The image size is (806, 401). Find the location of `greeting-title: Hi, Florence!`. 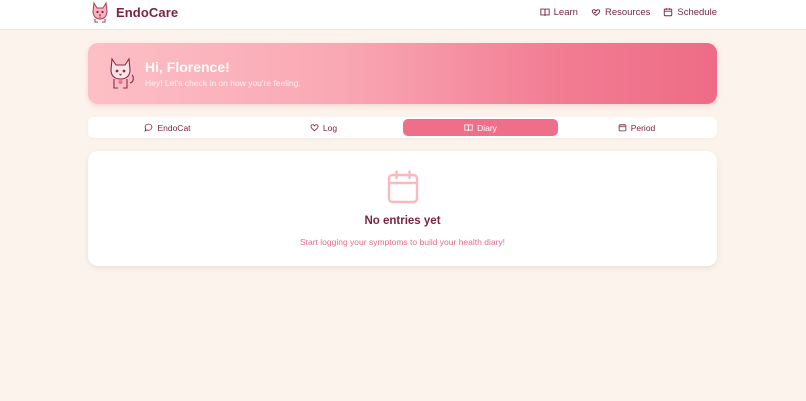

greeting-title: Hi, Florence! is located at coordinates (187, 67).